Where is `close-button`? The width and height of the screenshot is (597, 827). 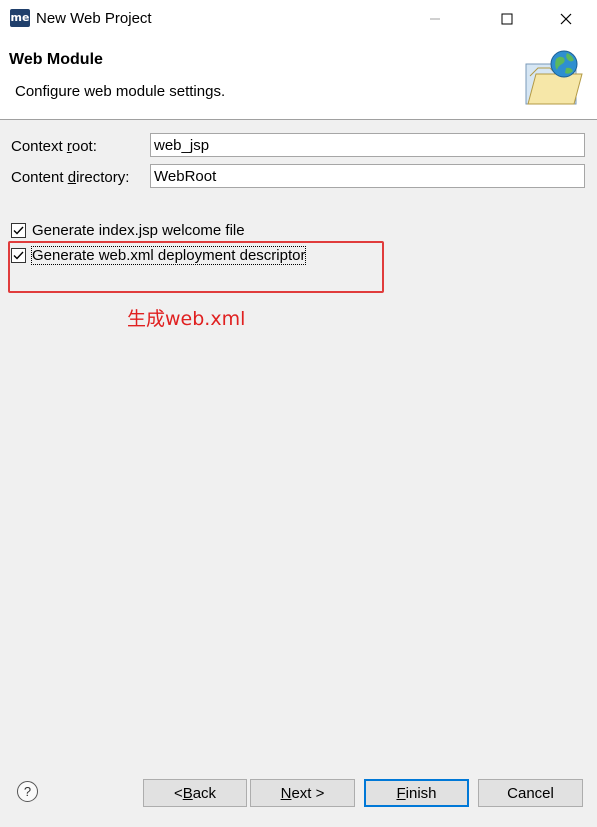 close-button is located at coordinates (566, 19).